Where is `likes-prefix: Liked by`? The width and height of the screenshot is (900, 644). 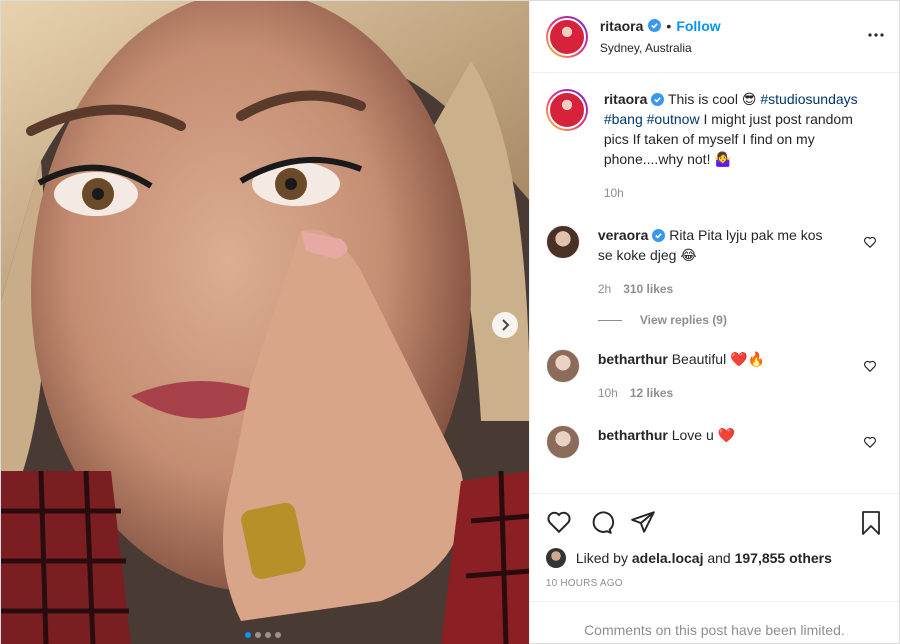 likes-prefix: Liked by is located at coordinates (603, 558).